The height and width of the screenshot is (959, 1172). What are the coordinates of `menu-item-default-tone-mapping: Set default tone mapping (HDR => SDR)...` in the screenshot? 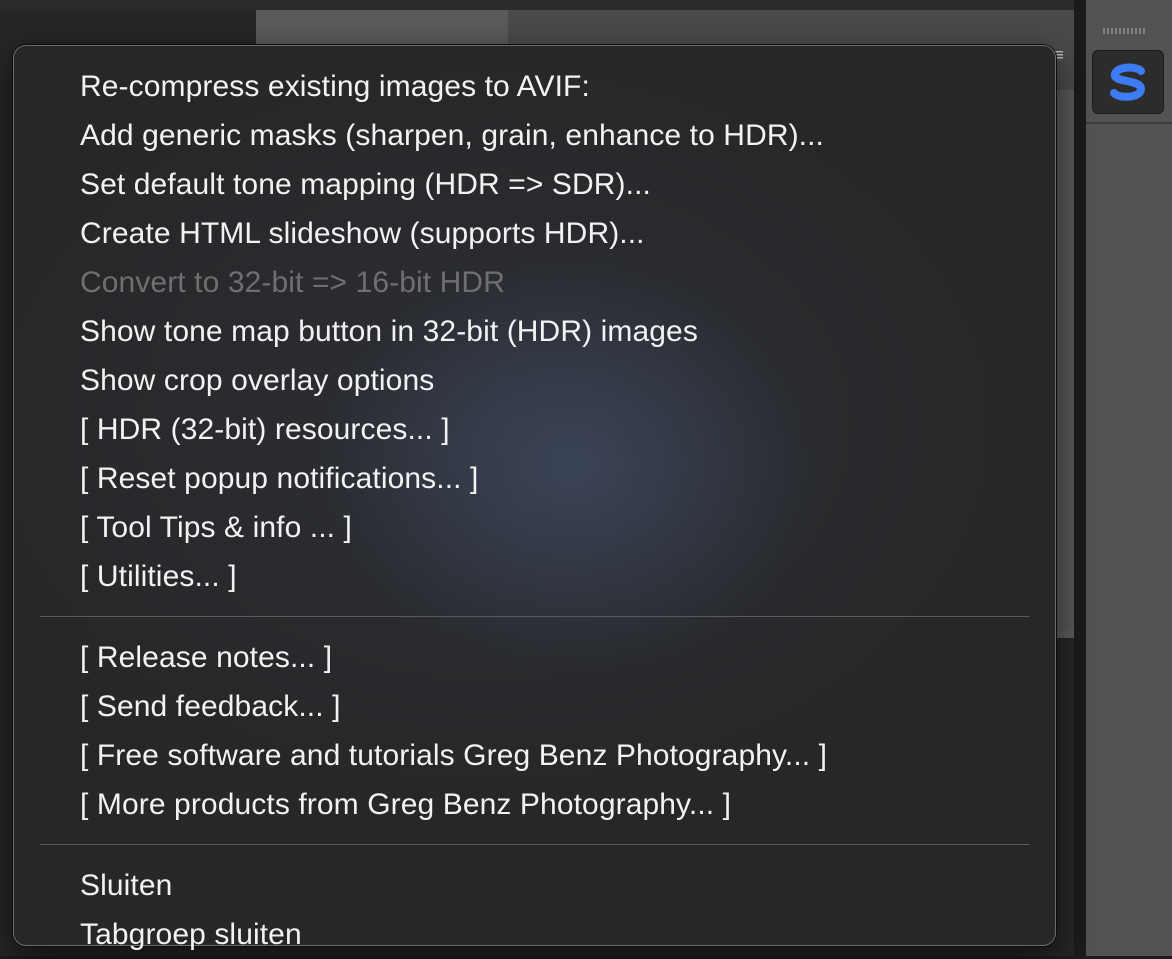 It's located at (530, 184).